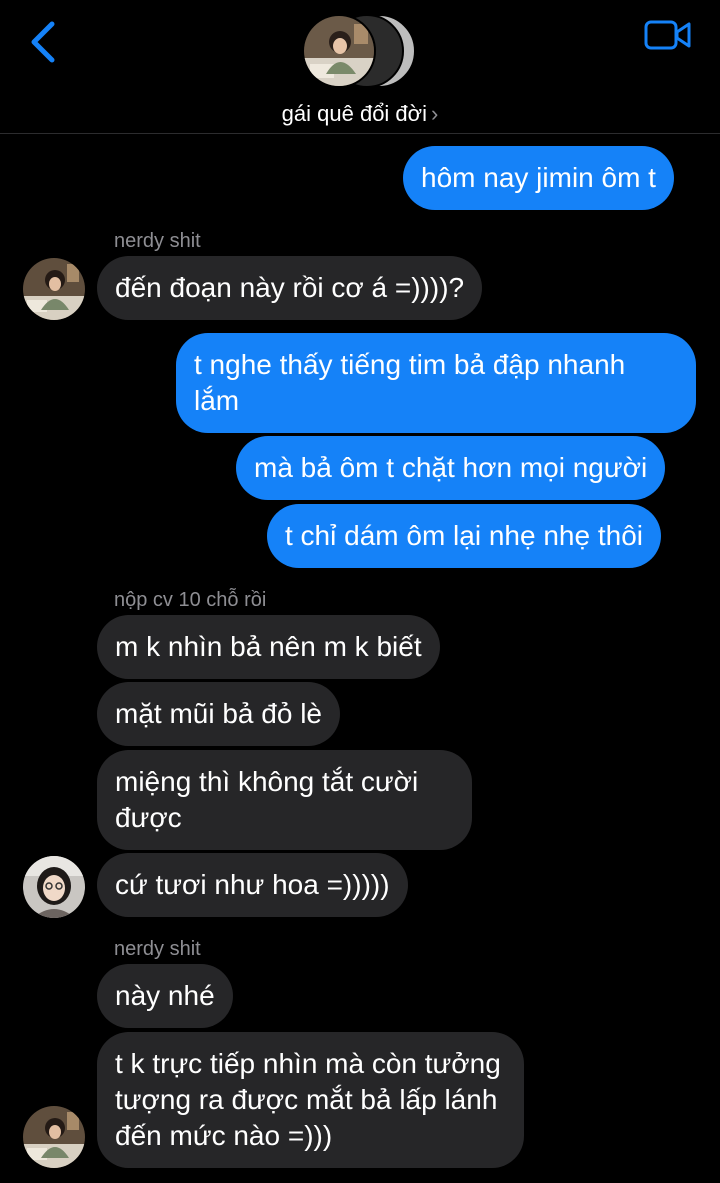 The width and height of the screenshot is (720, 1183). Describe the element at coordinates (434, 113) in the screenshot. I see `chevron-right-icon: ›` at that location.